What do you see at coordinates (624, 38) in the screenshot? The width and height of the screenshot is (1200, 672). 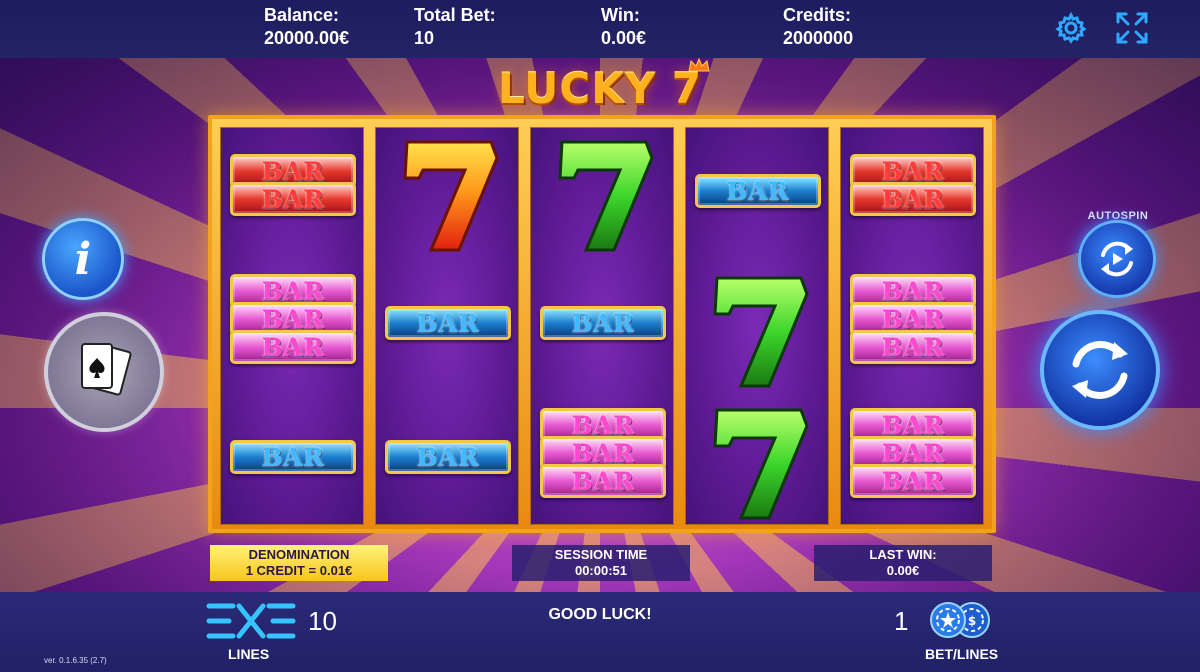 I see `win-value: 0.00€` at bounding box center [624, 38].